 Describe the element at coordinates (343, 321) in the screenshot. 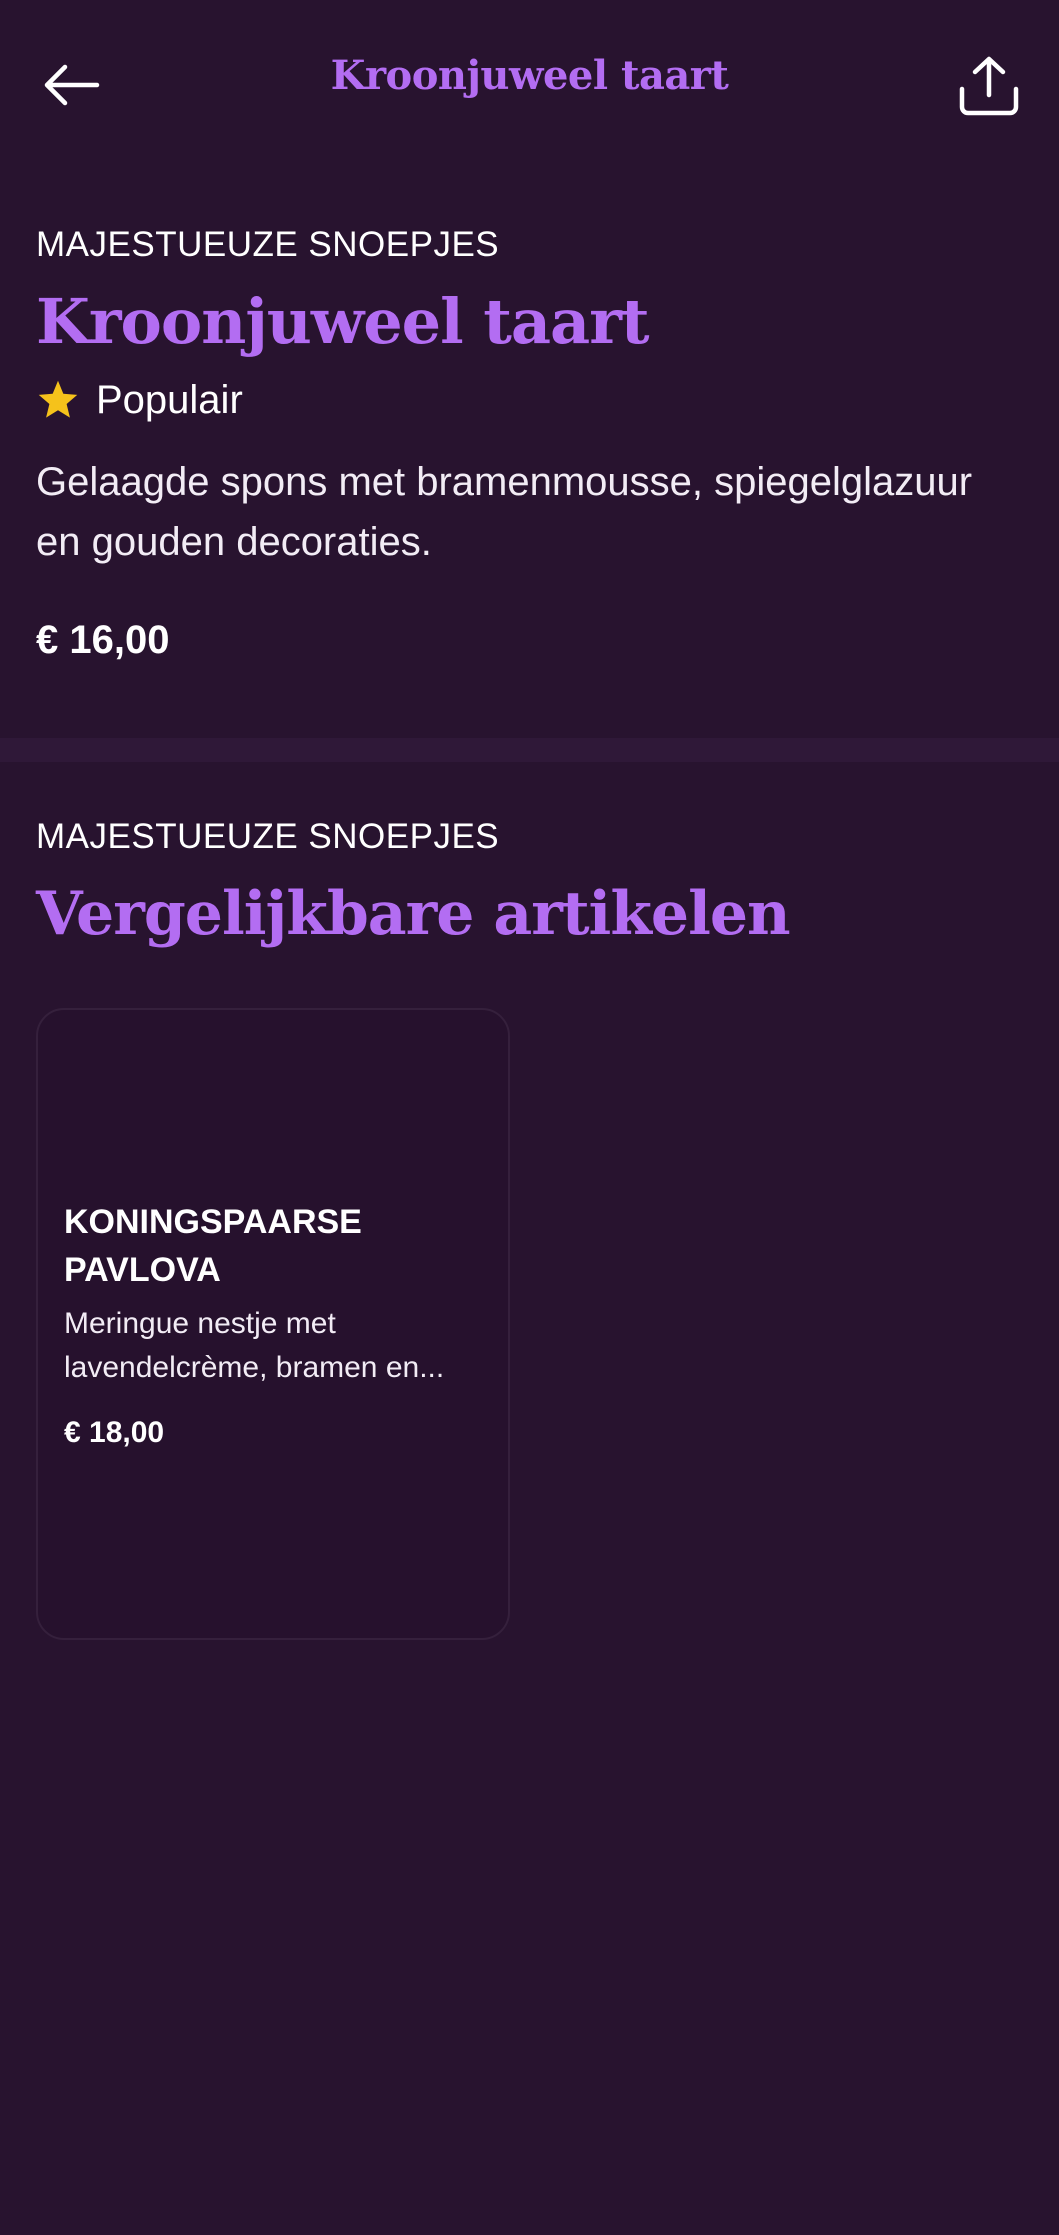

I see `product-name: Kroonjuweel taart` at that location.